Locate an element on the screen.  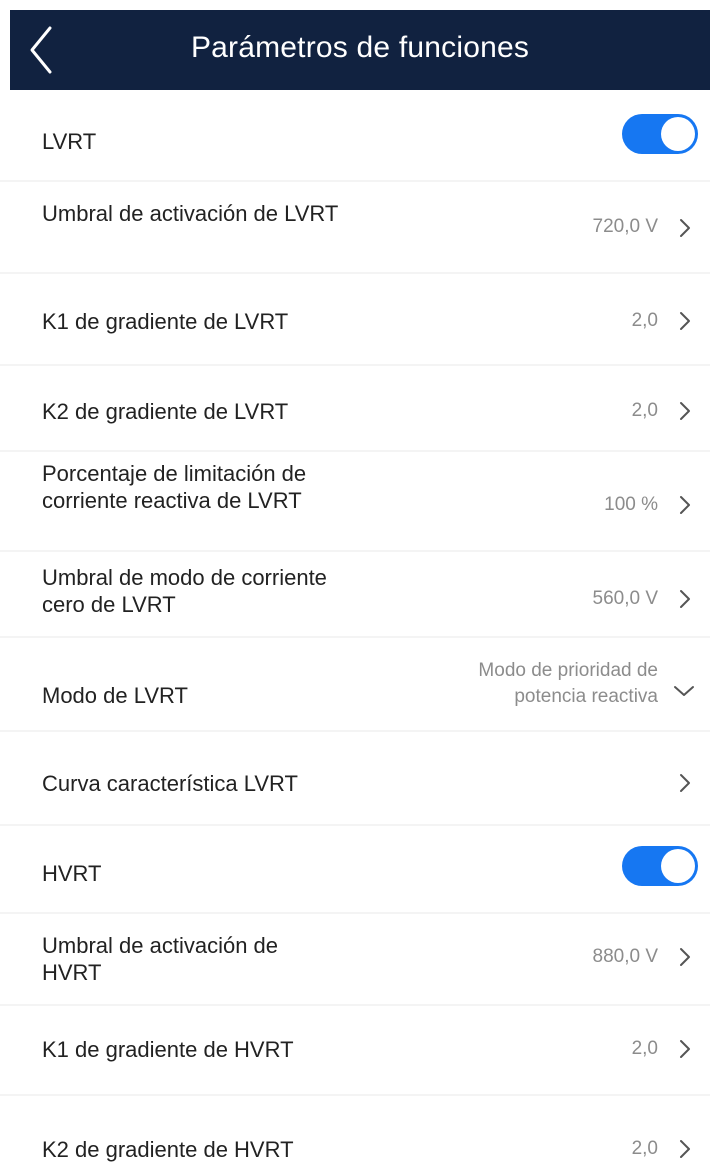
row-label: Umbral de modo de corriente cero de LVRT is located at coordinates (184, 591).